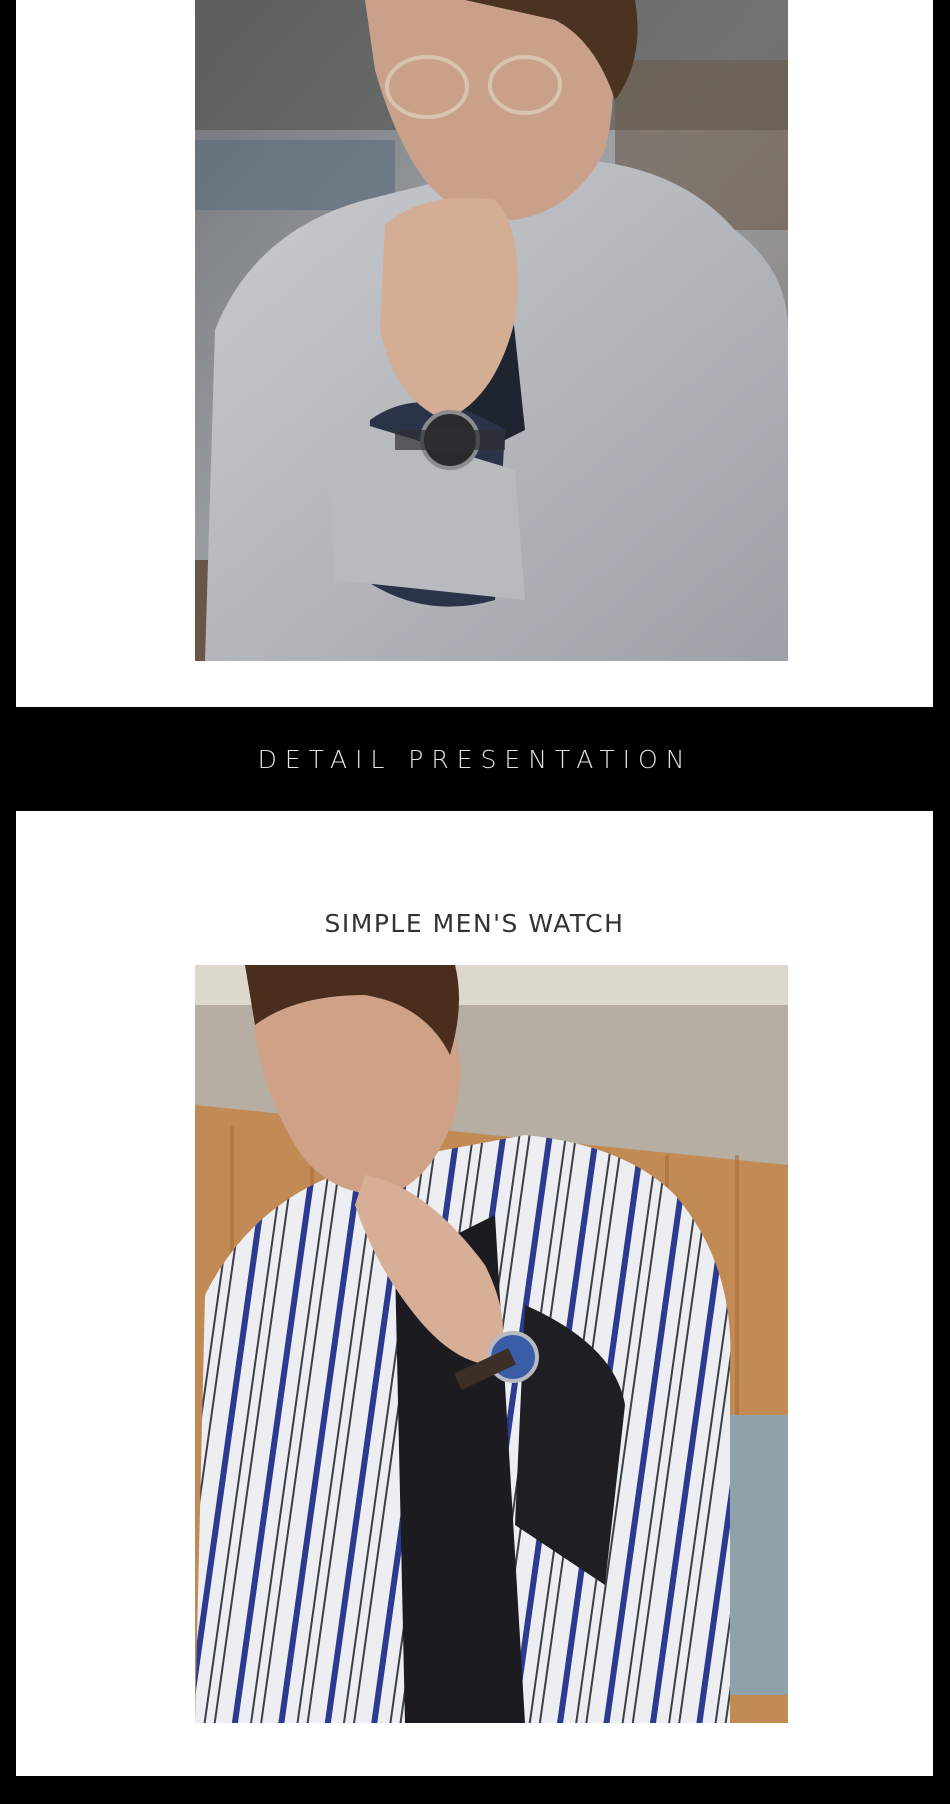 This screenshot has width=950, height=1804. I want to click on banner-title: DETAIL PRESENTATION, so click(475, 759).